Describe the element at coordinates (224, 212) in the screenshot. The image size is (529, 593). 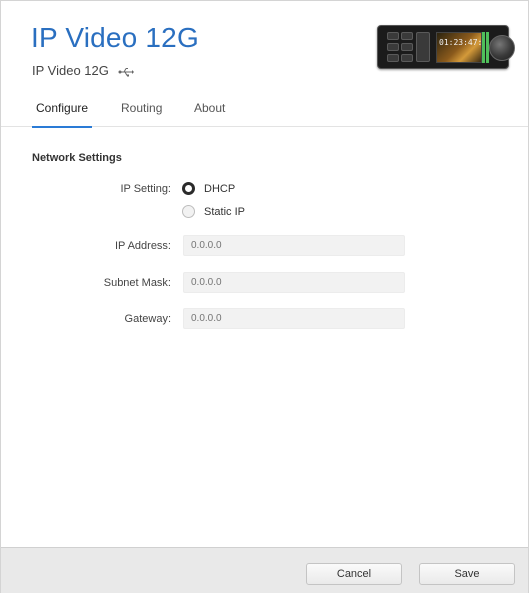
I see `static-ip-label: Static IP` at that location.